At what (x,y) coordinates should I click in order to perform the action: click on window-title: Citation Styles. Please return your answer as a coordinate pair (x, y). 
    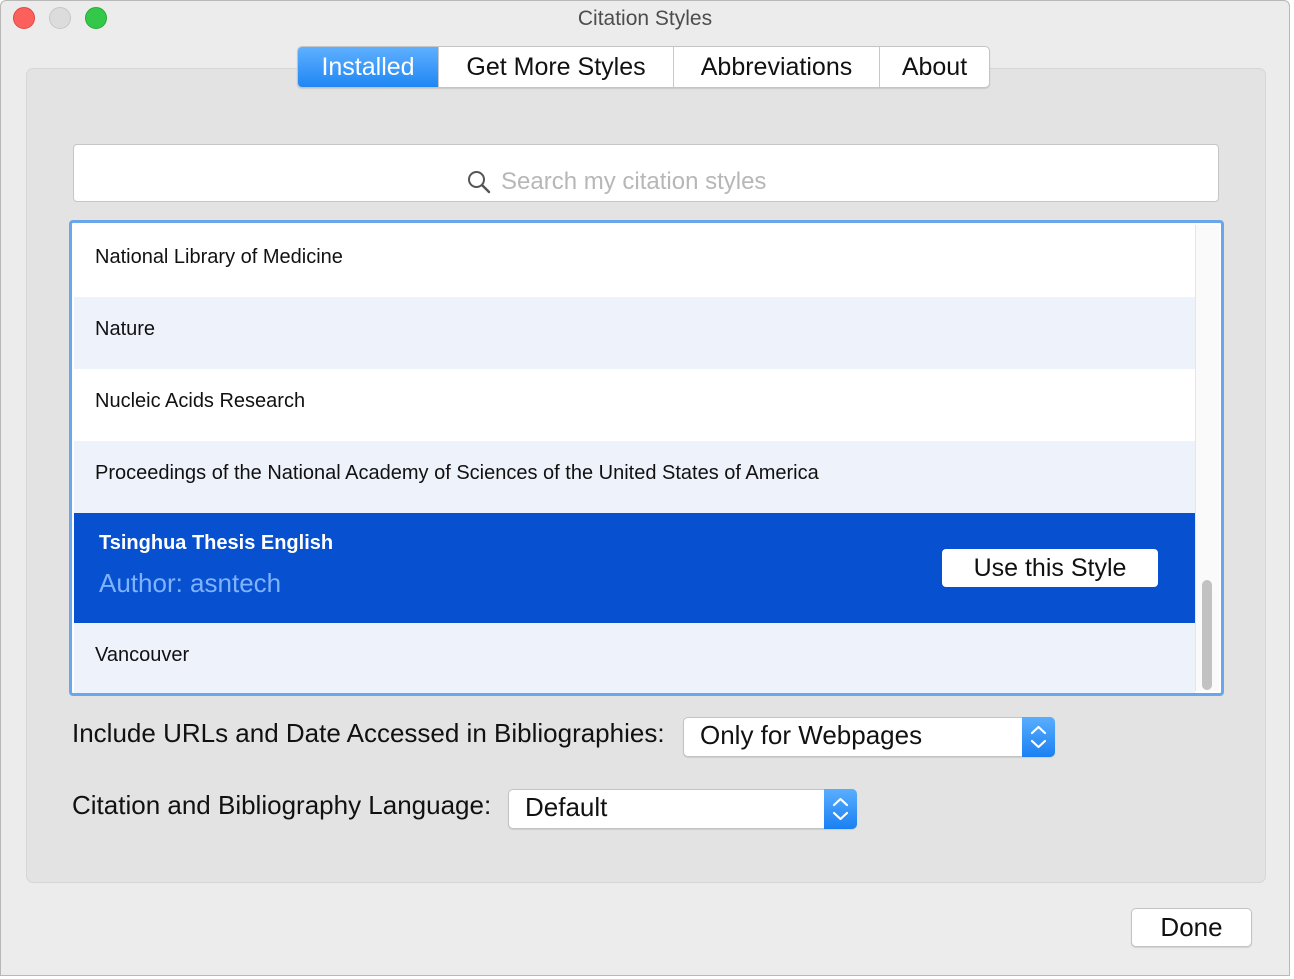
    Looking at the image, I should click on (645, 18).